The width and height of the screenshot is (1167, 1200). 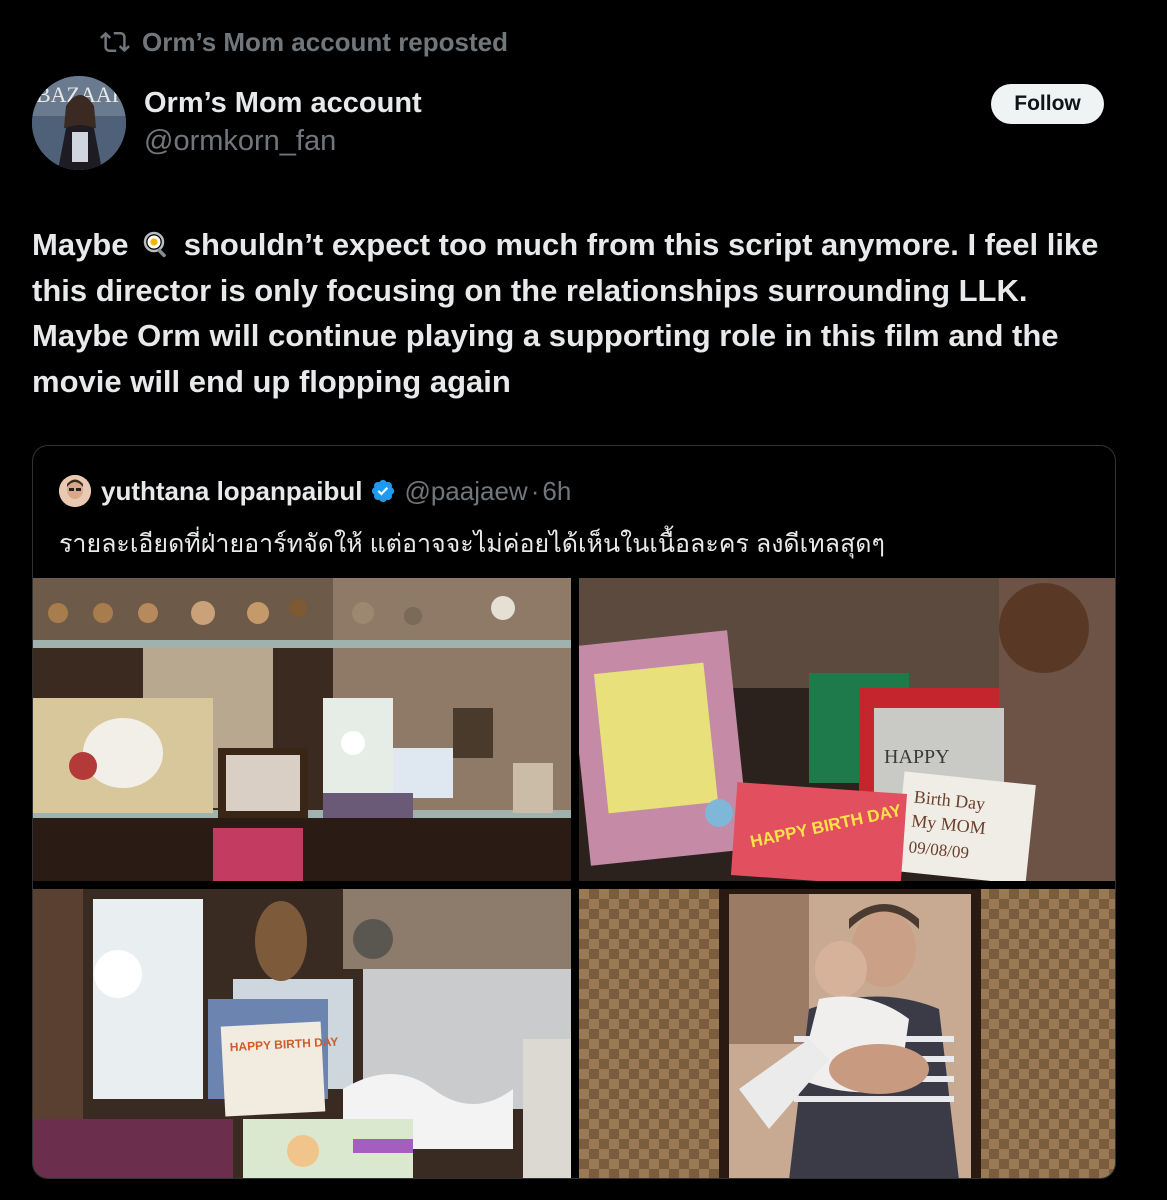 What do you see at coordinates (302, 729) in the screenshot?
I see `photo-display-cabinet` at bounding box center [302, 729].